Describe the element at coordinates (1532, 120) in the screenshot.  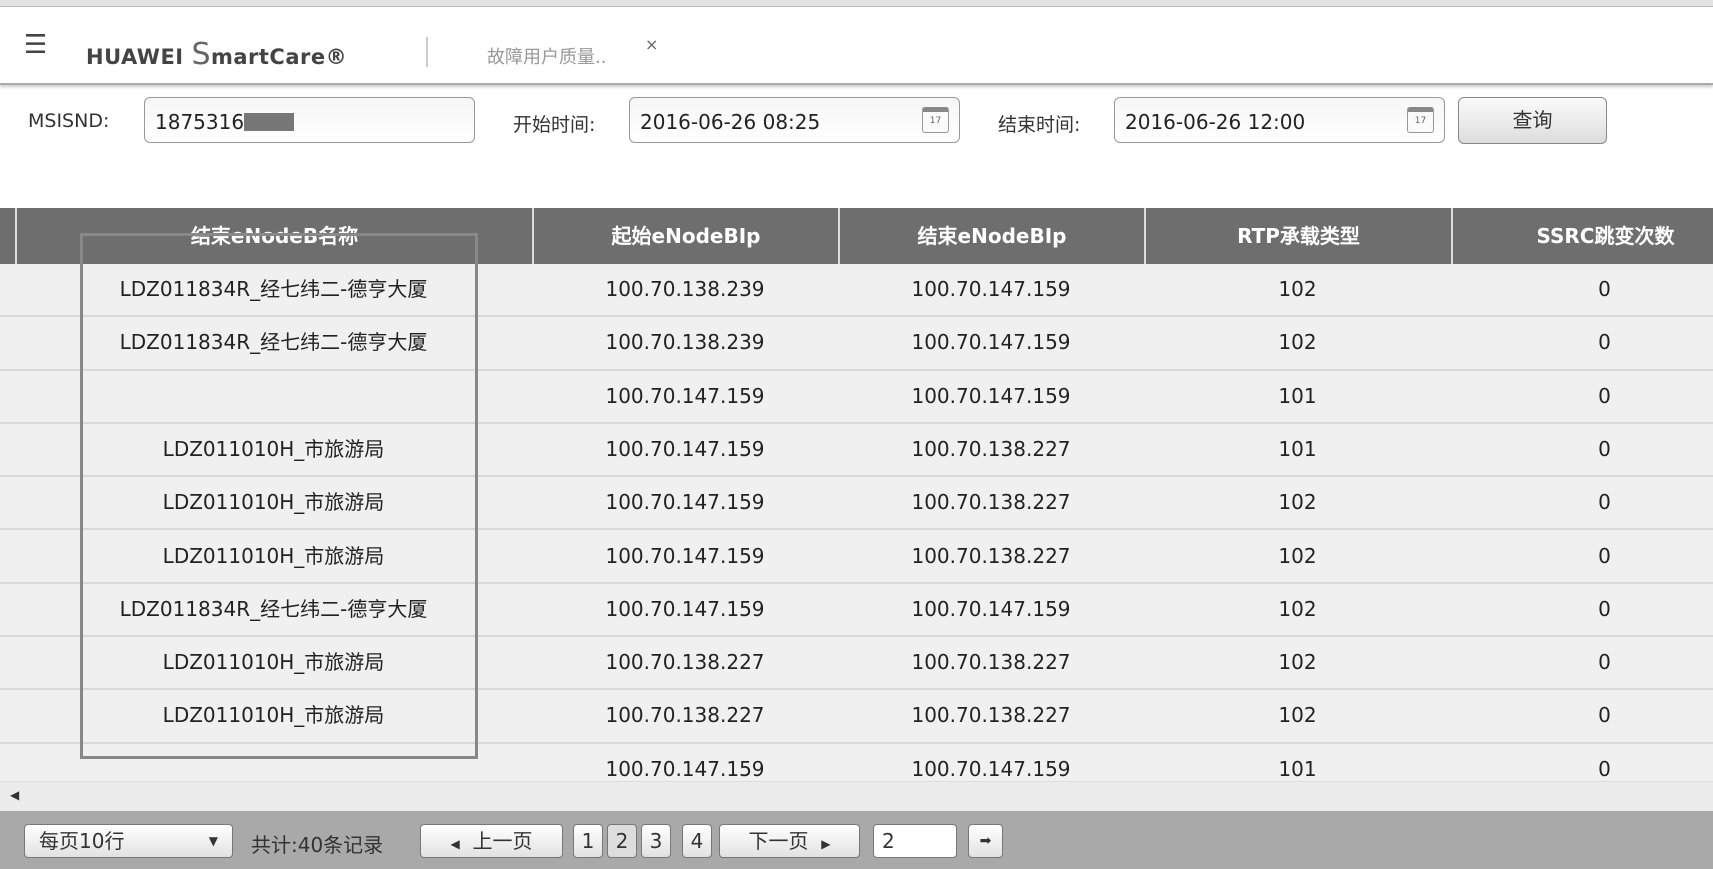
I see `query-button: 查询` at that location.